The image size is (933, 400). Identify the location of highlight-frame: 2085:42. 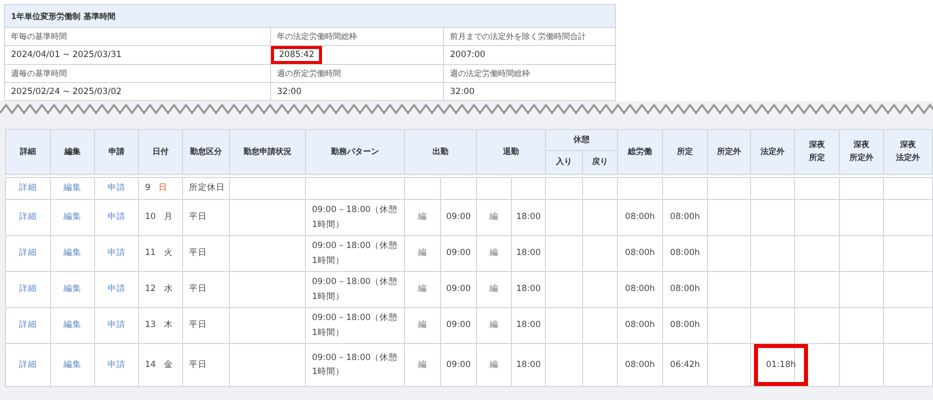
(296, 55).